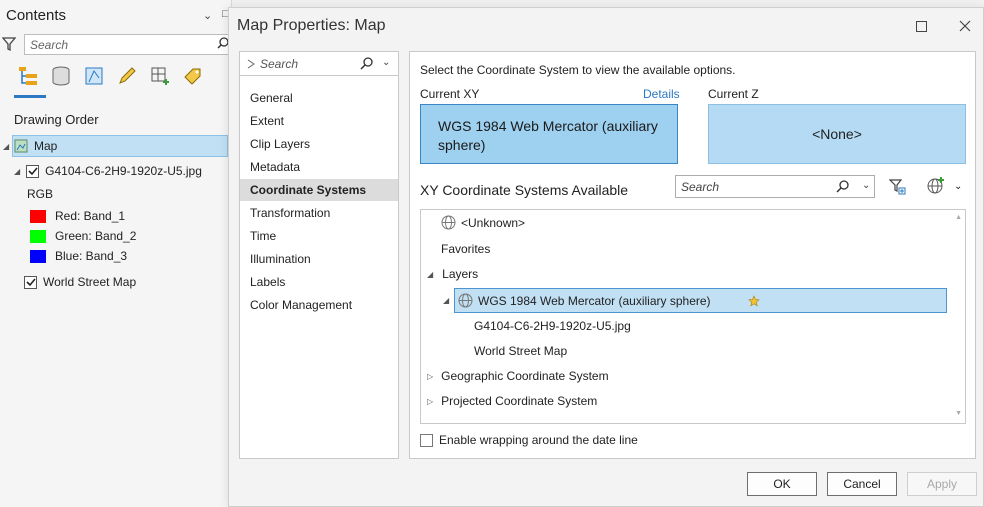 This screenshot has width=984, height=507. What do you see at coordinates (56, 119) in the screenshot?
I see `drawing-order-heading: Drawing Order` at bounding box center [56, 119].